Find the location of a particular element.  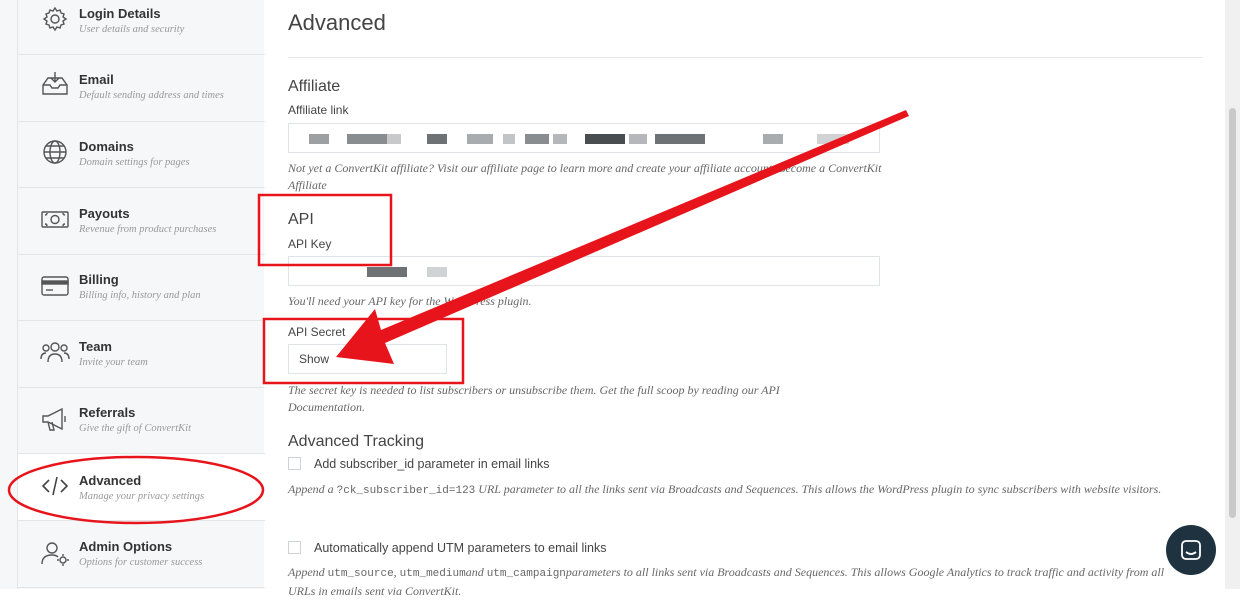

api-secret-label: API Secret is located at coordinates (317, 332).